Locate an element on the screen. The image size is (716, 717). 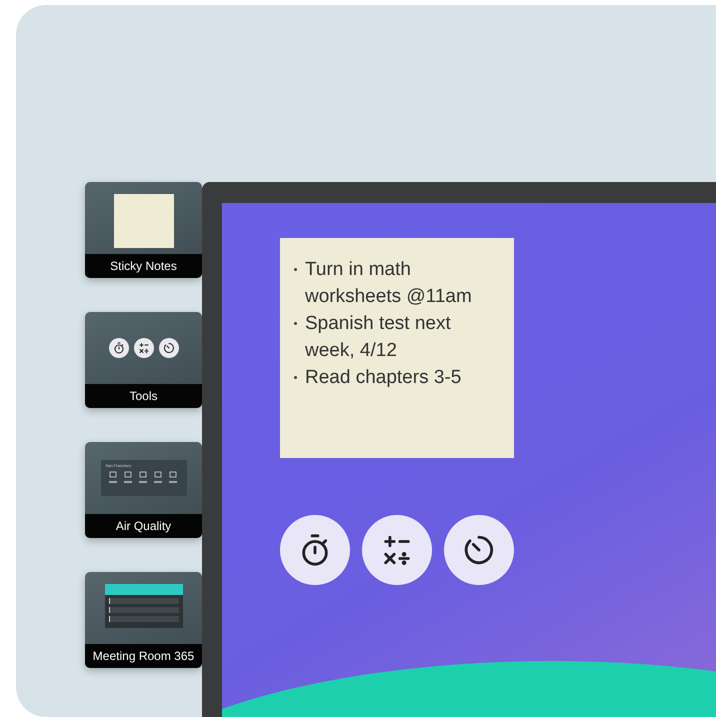
sticky-note-preview is located at coordinates (144, 221).